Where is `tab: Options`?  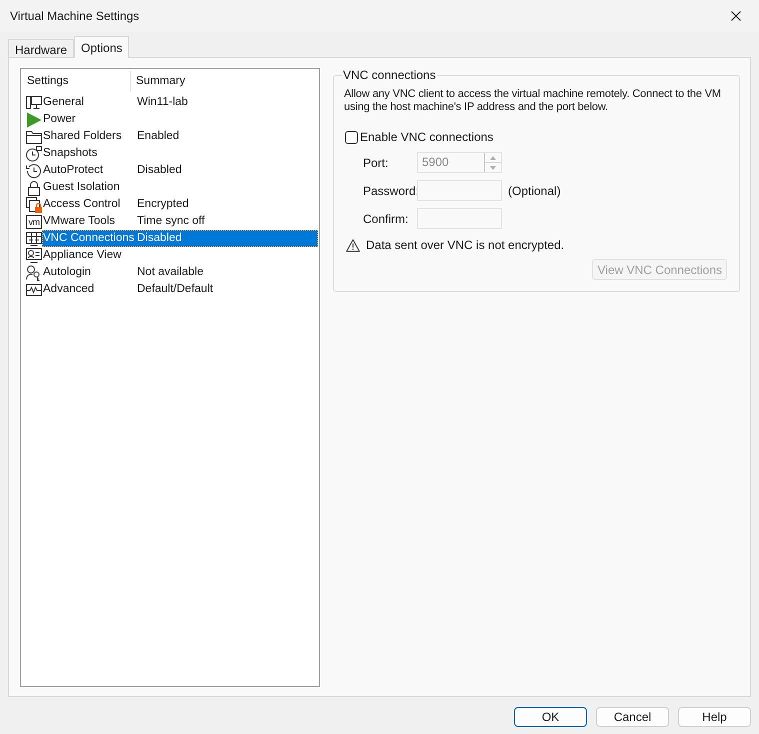 tab: Options is located at coordinates (102, 47).